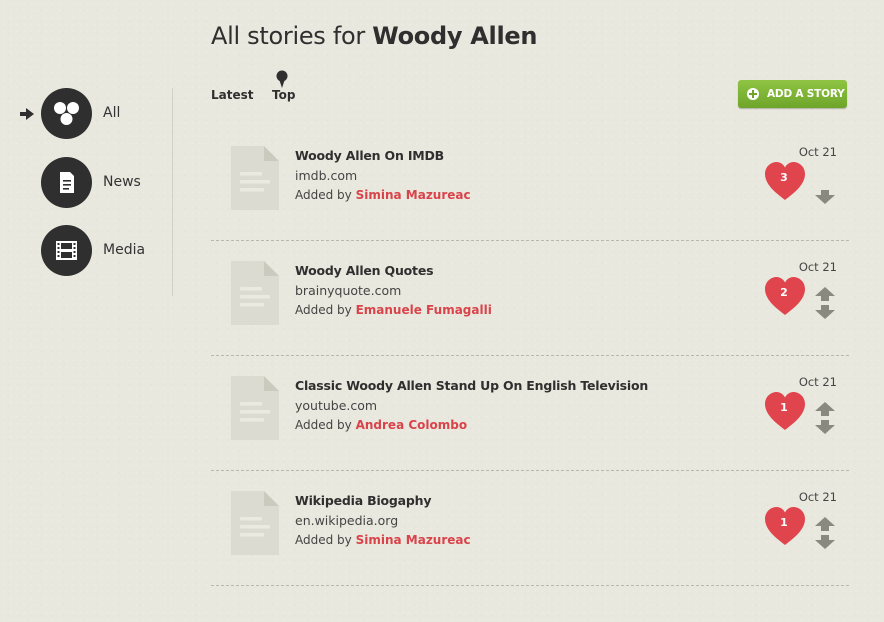  I want to click on tab-top: Top, so click(283, 95).